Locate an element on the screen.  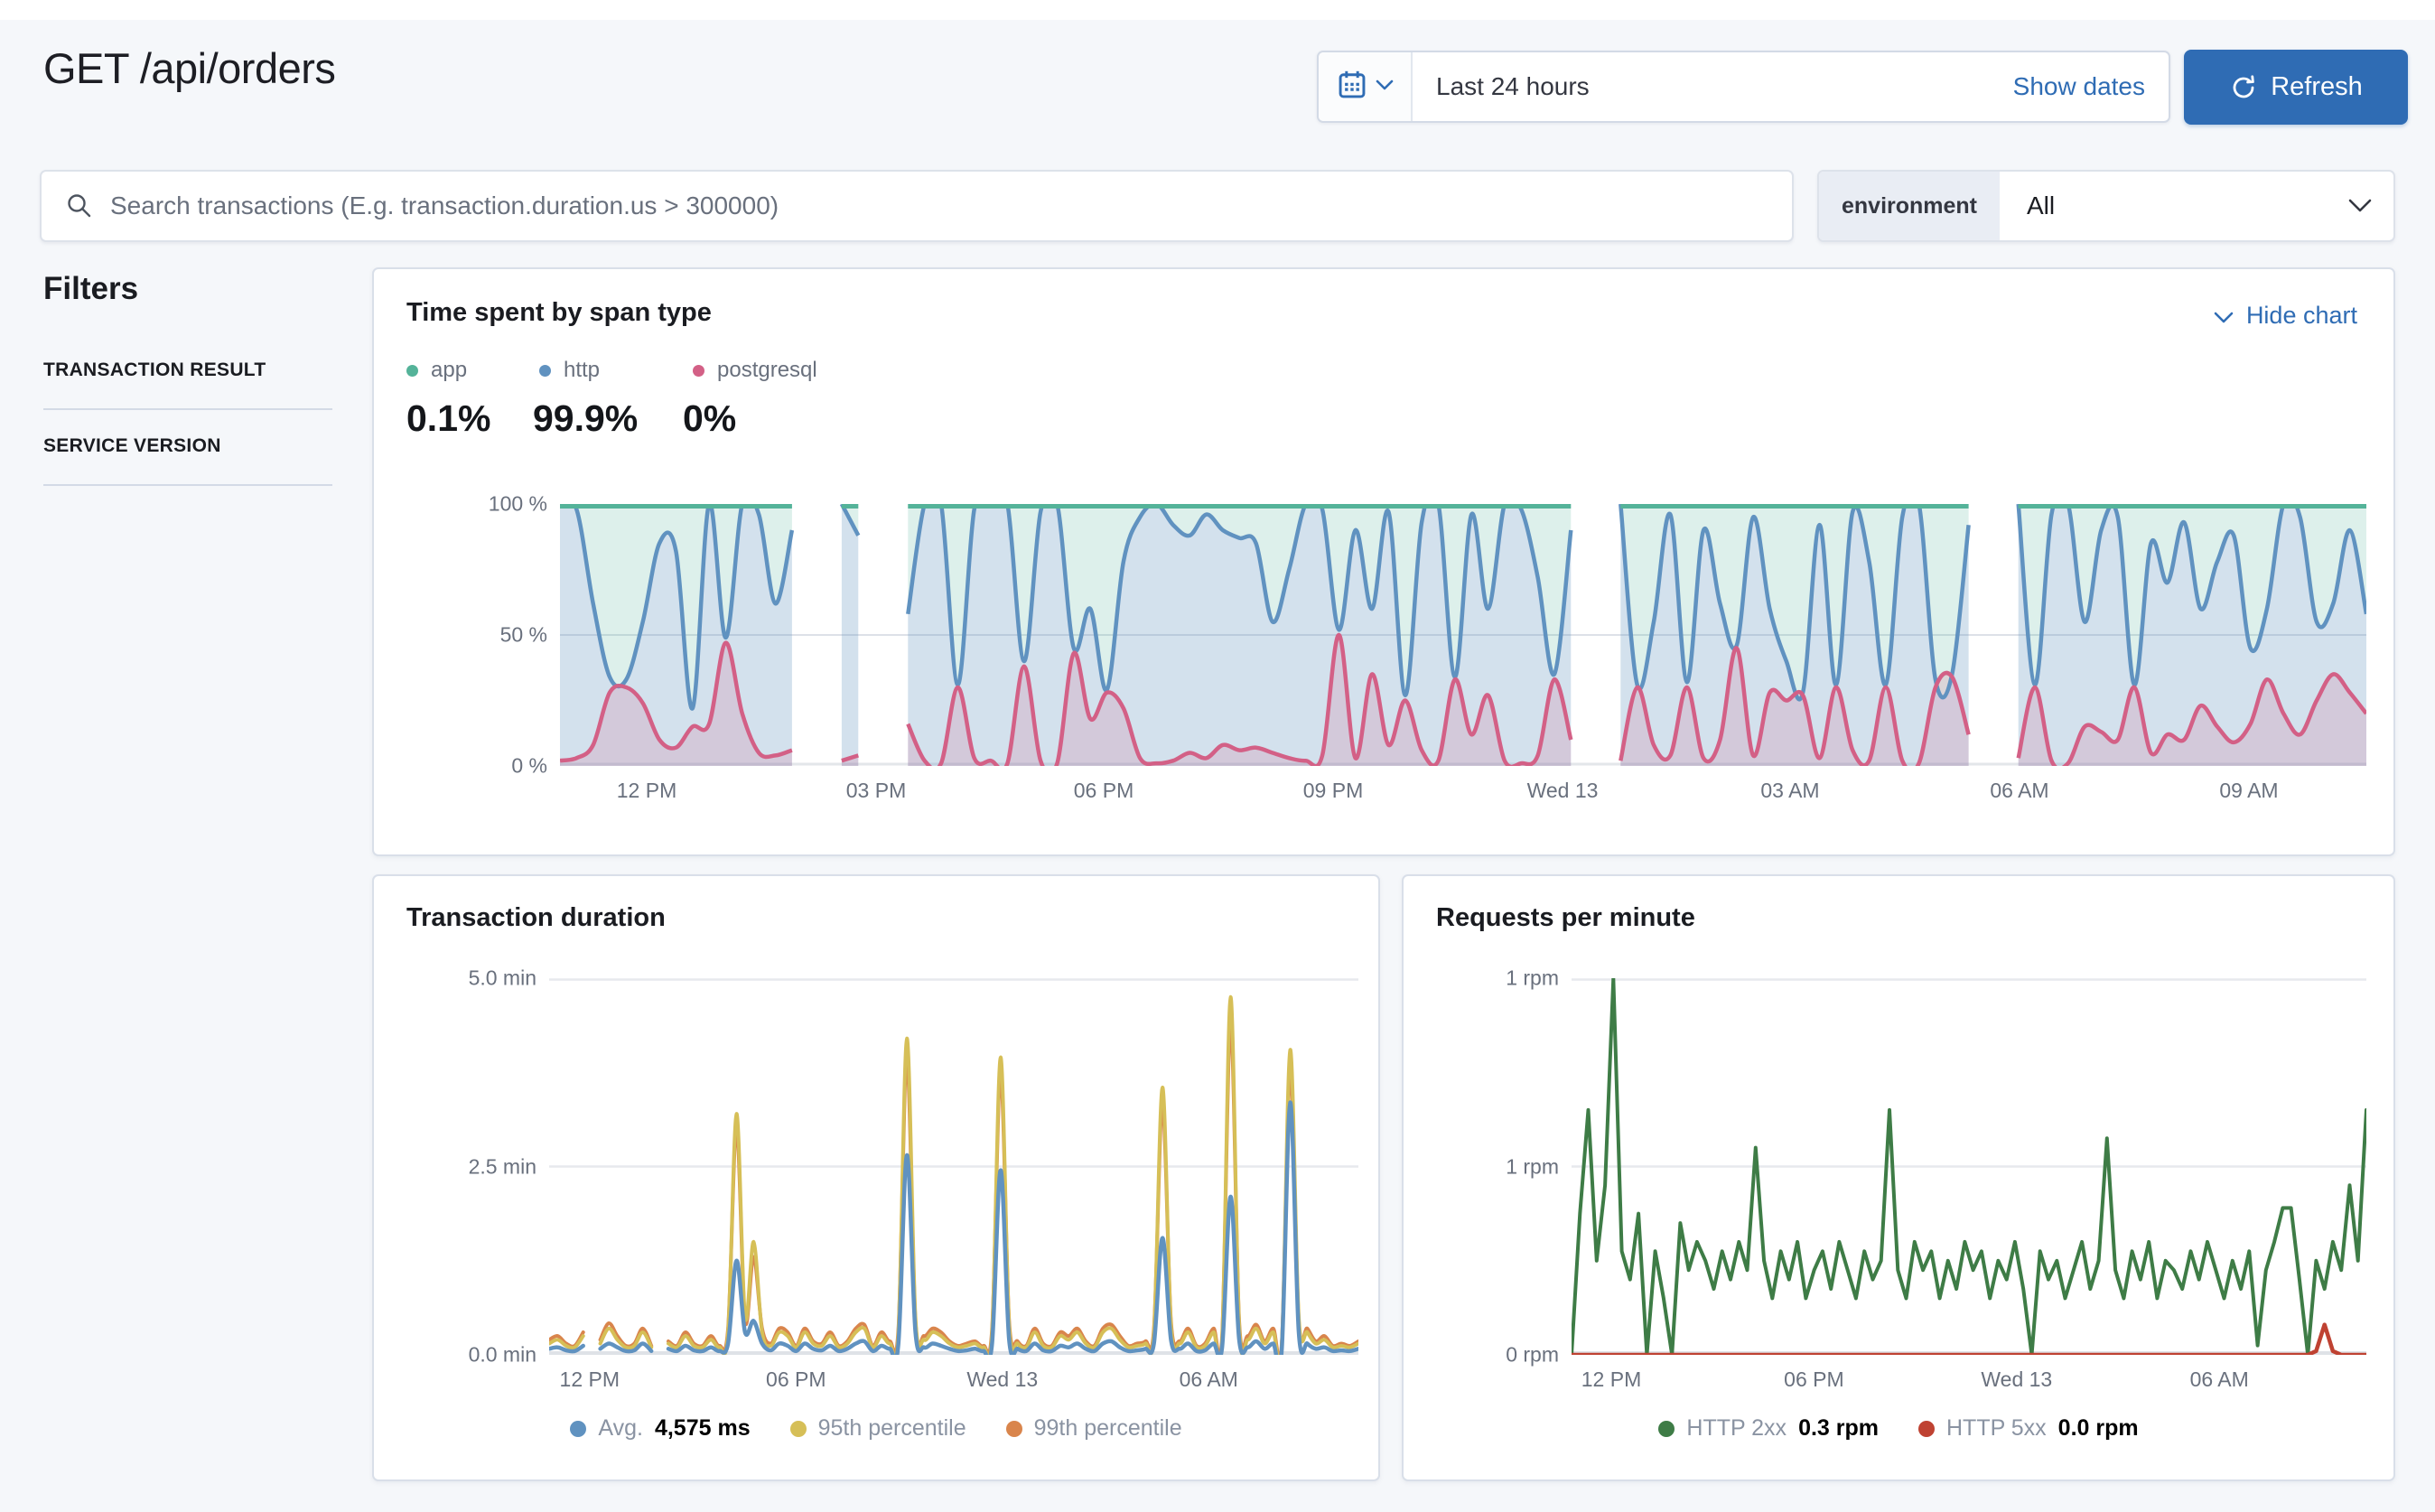
environment-select-label: environment is located at coordinates (1909, 206).